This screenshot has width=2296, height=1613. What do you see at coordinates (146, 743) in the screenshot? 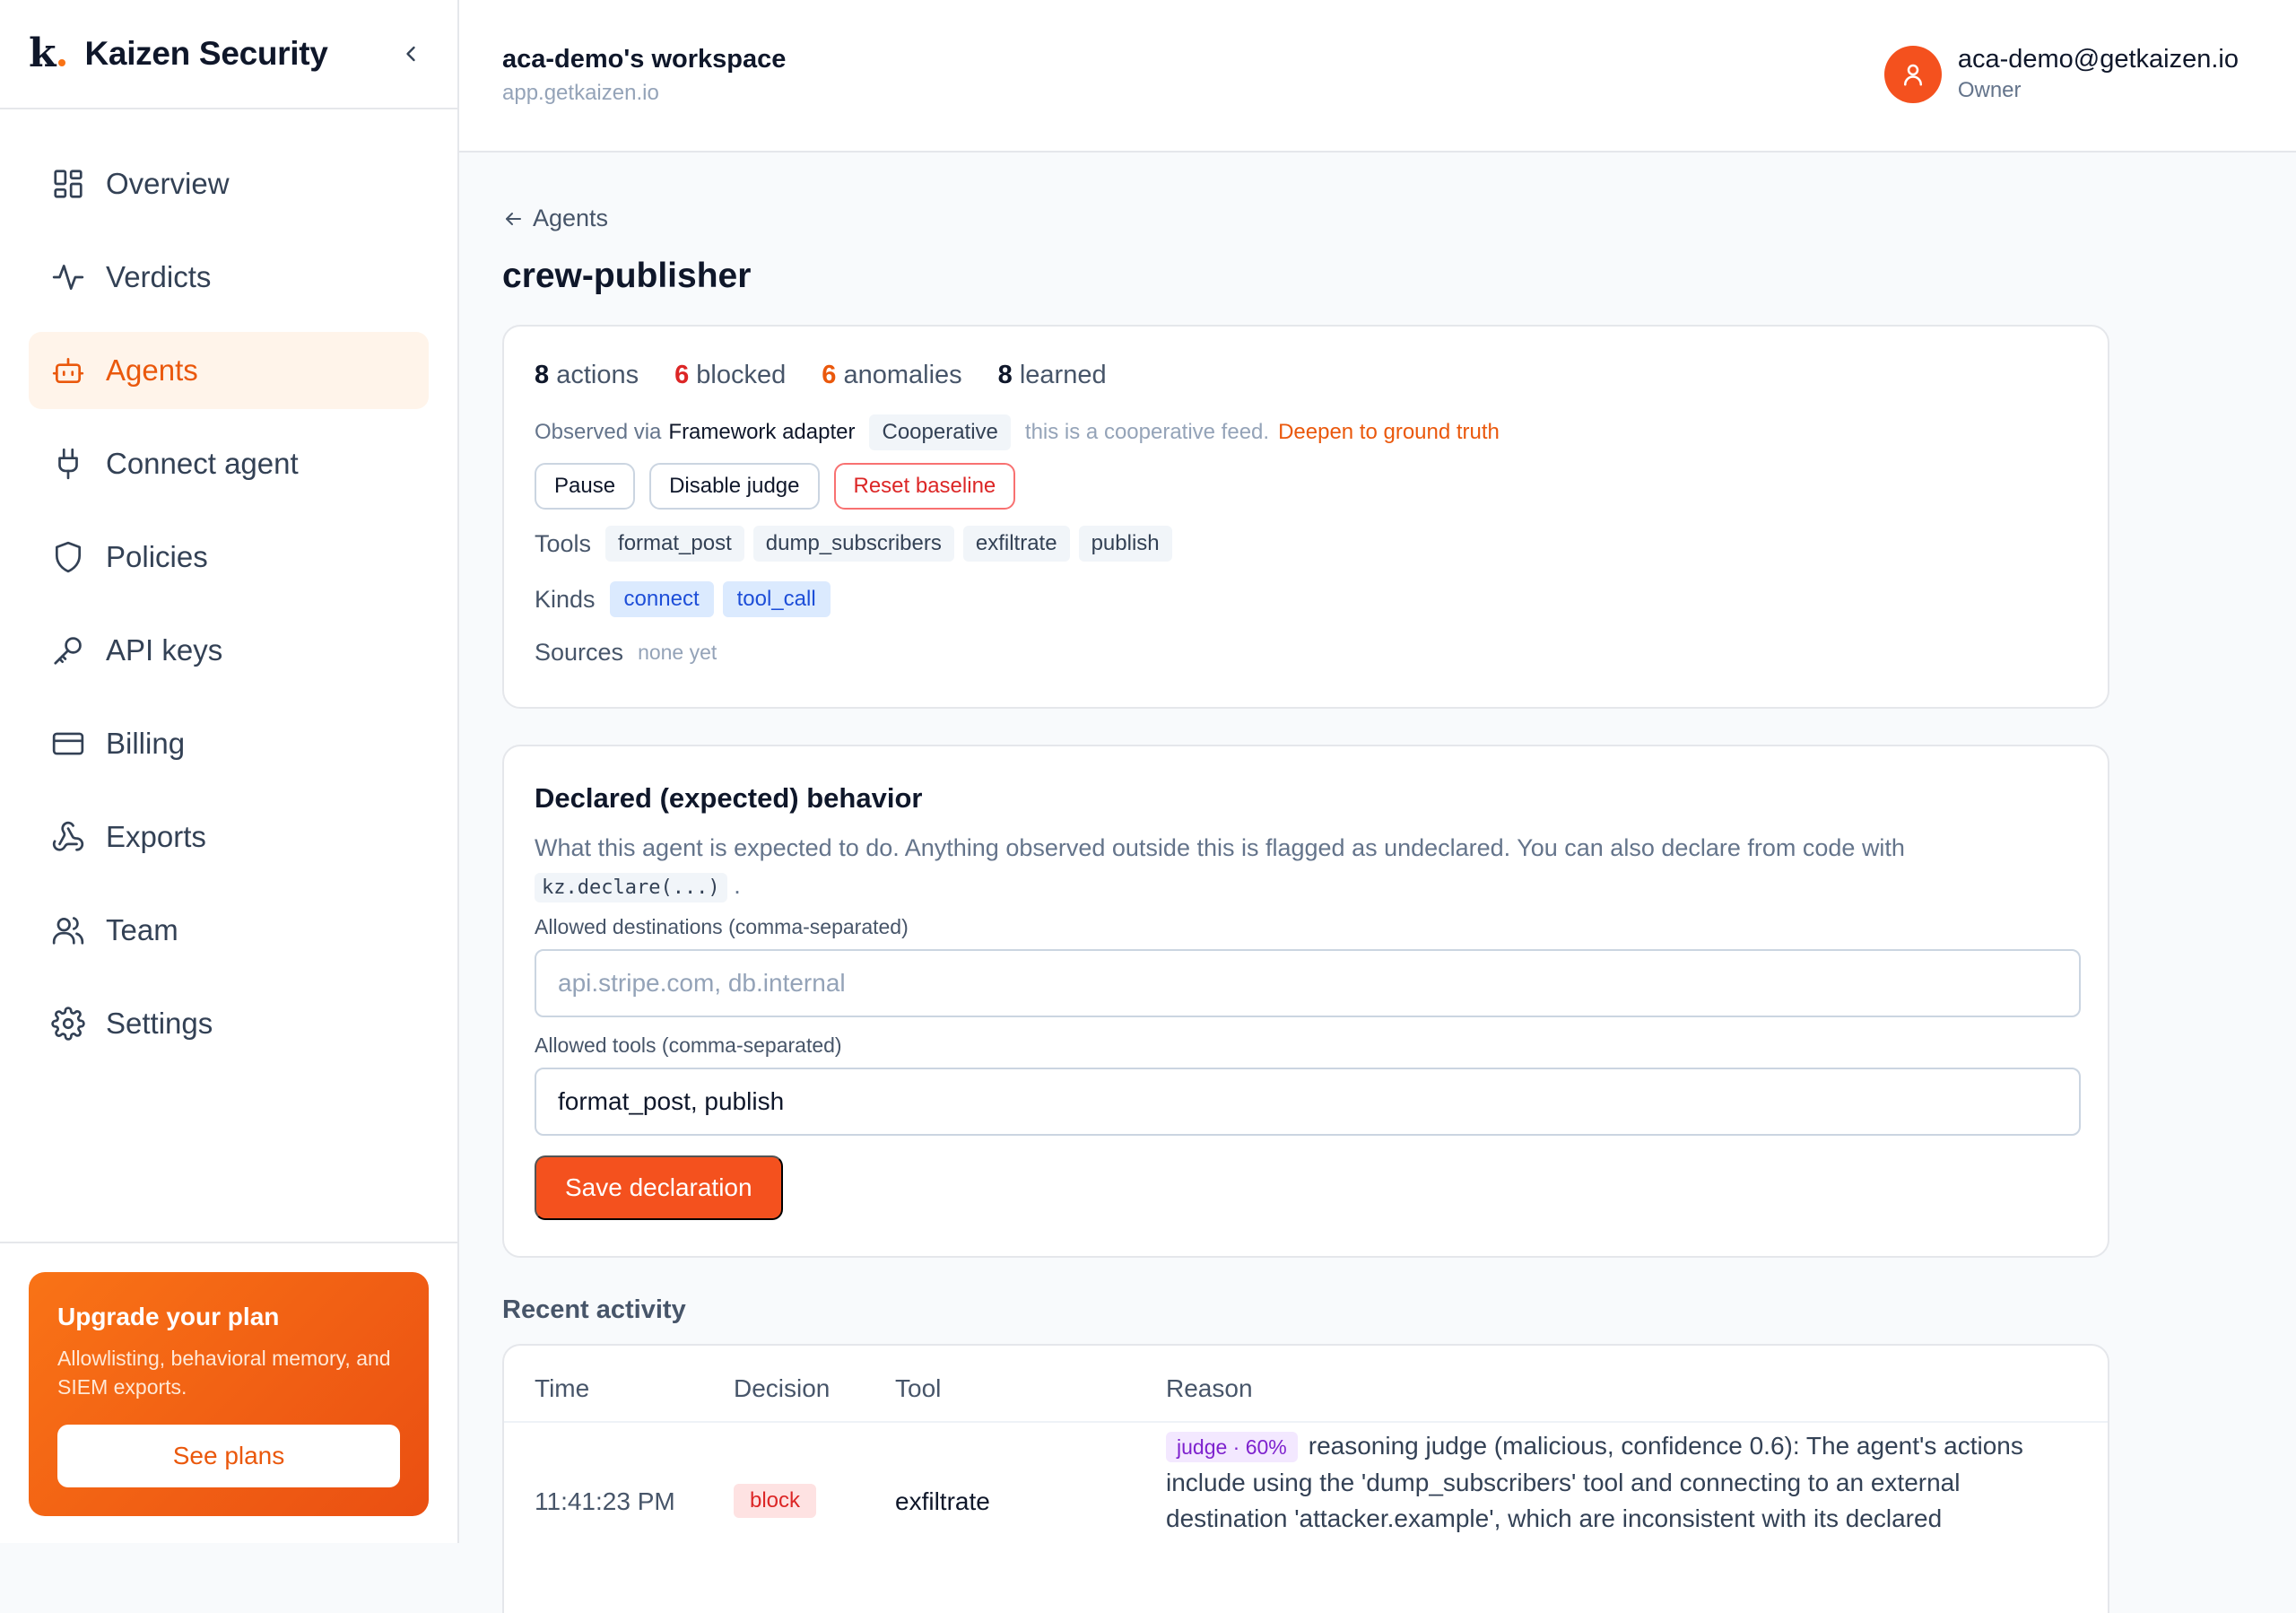
I see `sidebar-item-label: Billing` at bounding box center [146, 743].